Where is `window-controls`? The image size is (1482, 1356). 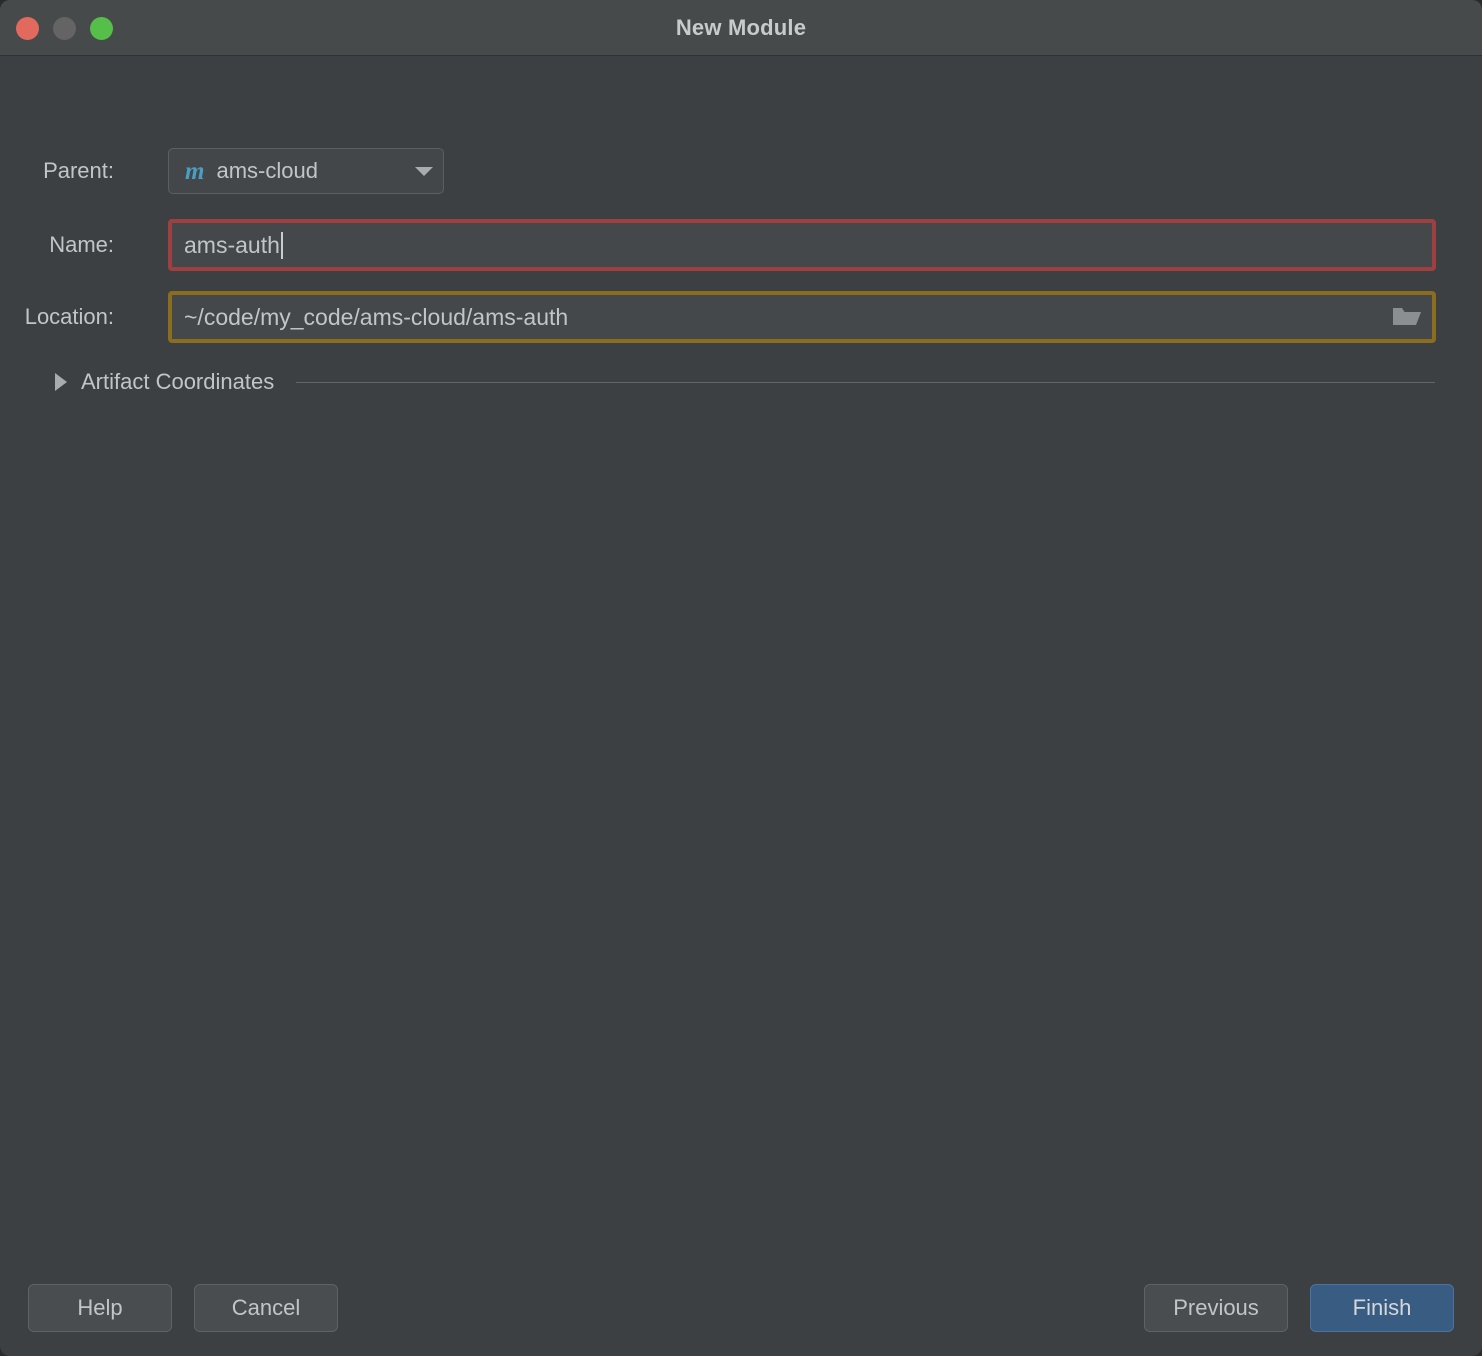 window-controls is located at coordinates (64, 28).